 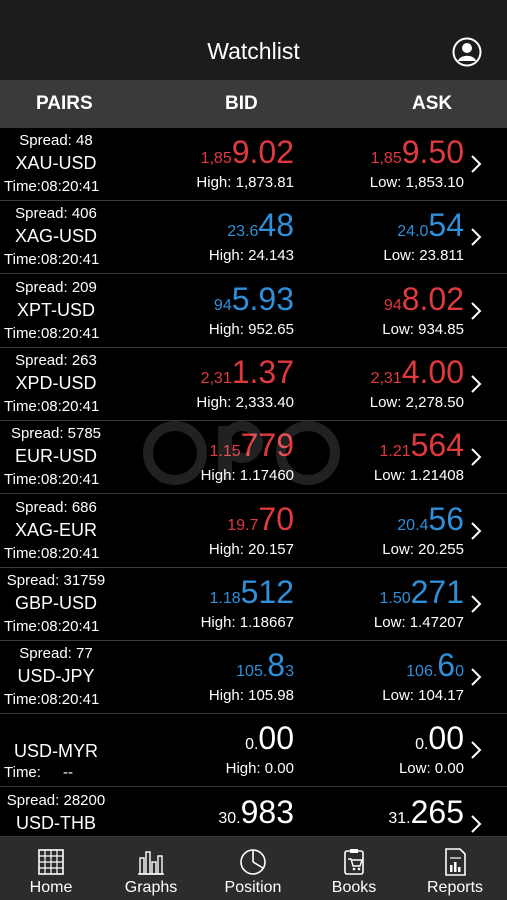 I want to click on low-value: Low: 1,853.10, so click(x=416, y=182).